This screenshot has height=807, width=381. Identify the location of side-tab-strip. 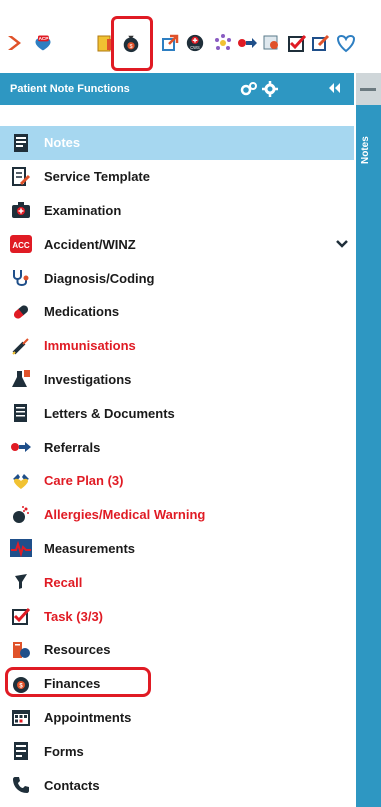
(368, 440).